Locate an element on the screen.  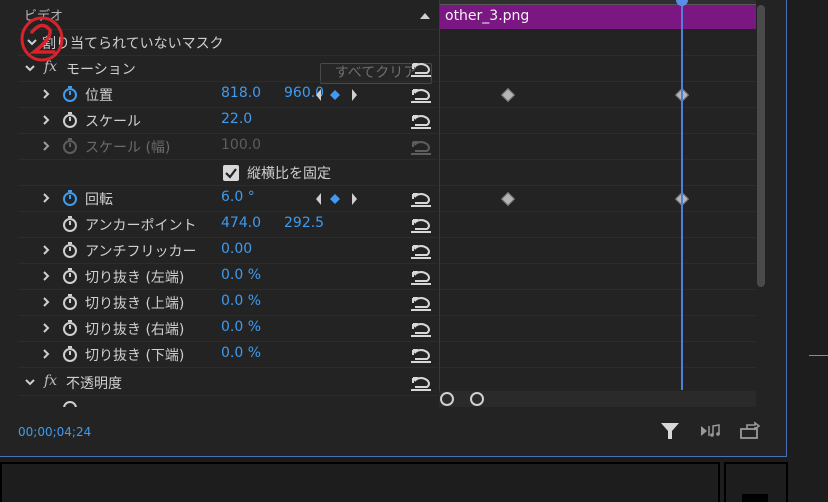
rotation-value: 6.0 ° is located at coordinates (238, 197).